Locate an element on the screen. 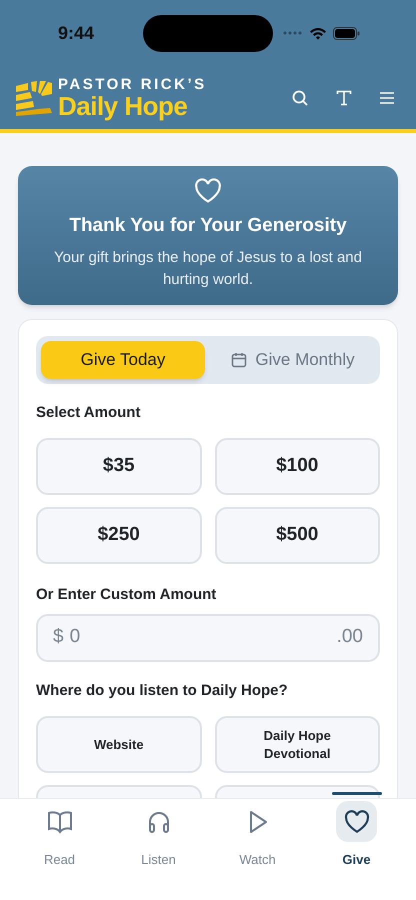 Image resolution: width=416 pixels, height=900 pixels. cents-suffix: .00 is located at coordinates (349, 637).